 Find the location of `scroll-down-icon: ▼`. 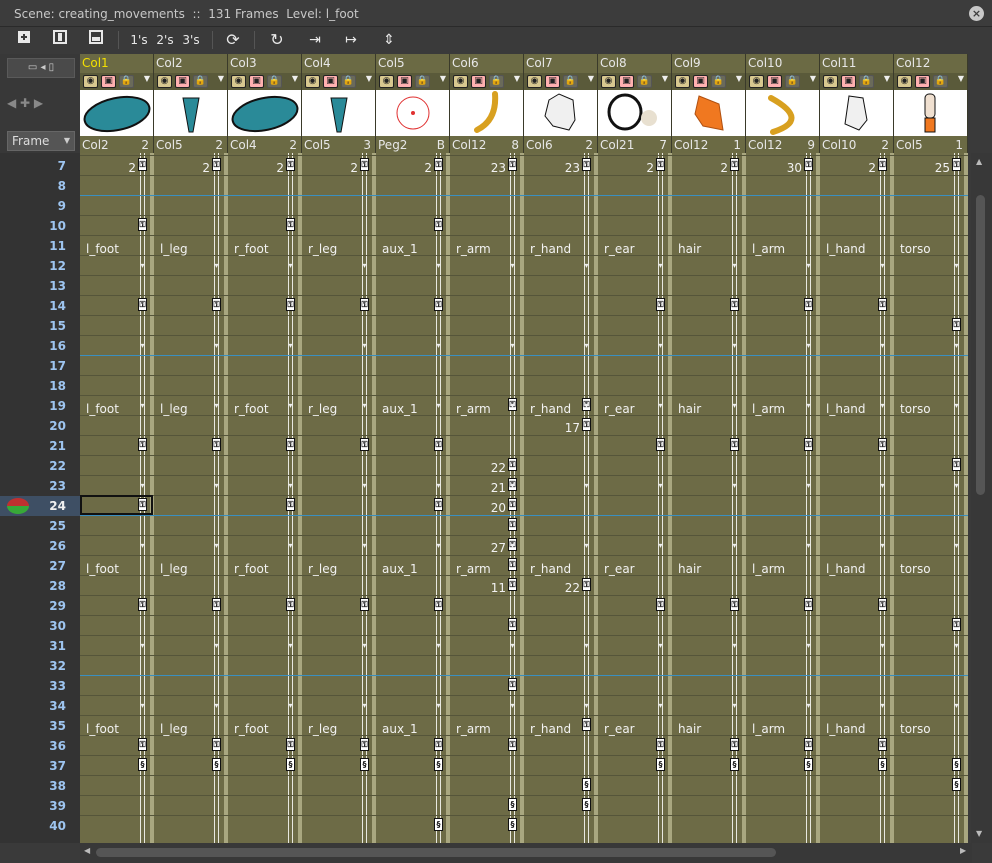

scroll-down-icon: ▼ is located at coordinates (979, 833).